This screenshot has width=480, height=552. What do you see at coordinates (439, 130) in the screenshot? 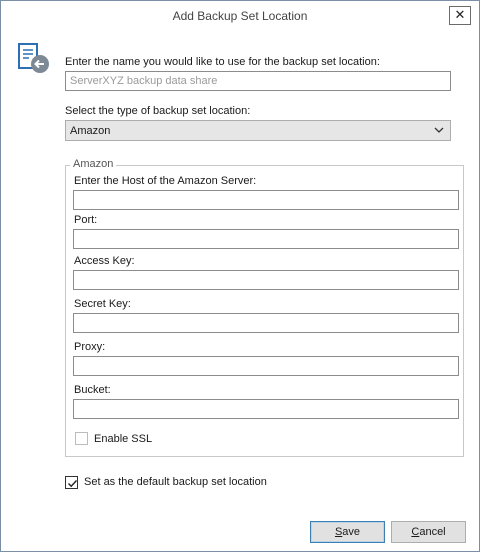
I see `chevron-down-icon` at bounding box center [439, 130].